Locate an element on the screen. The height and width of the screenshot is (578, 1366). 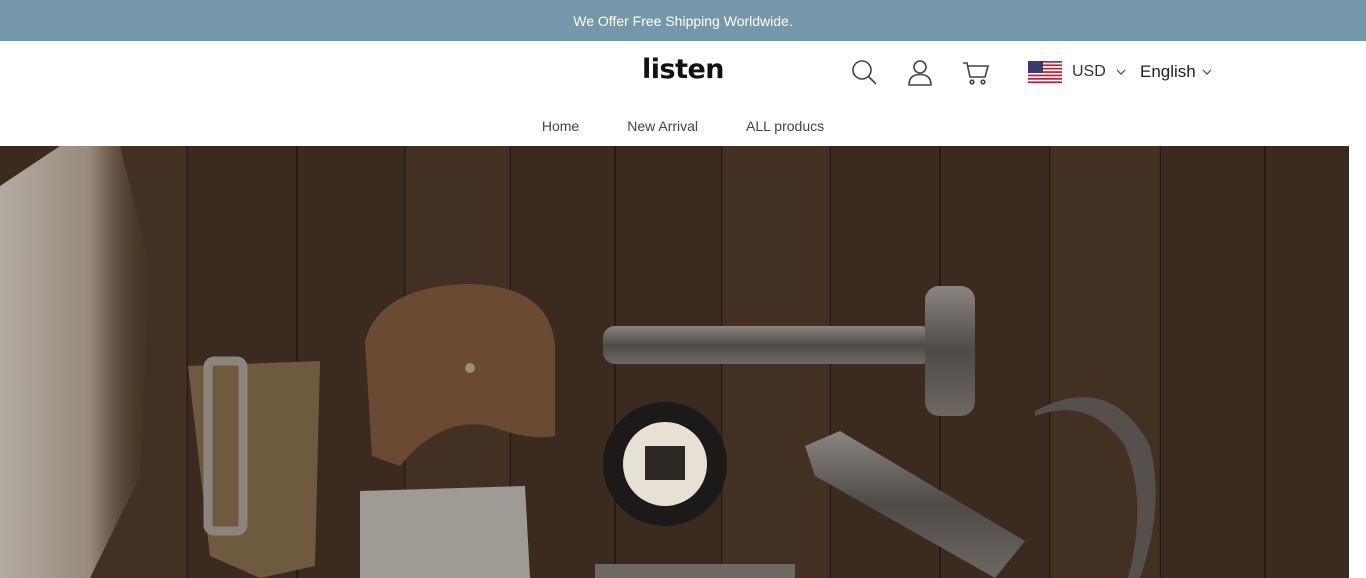
nav-item-new-arrival: New Arrival is located at coordinates (662, 126).